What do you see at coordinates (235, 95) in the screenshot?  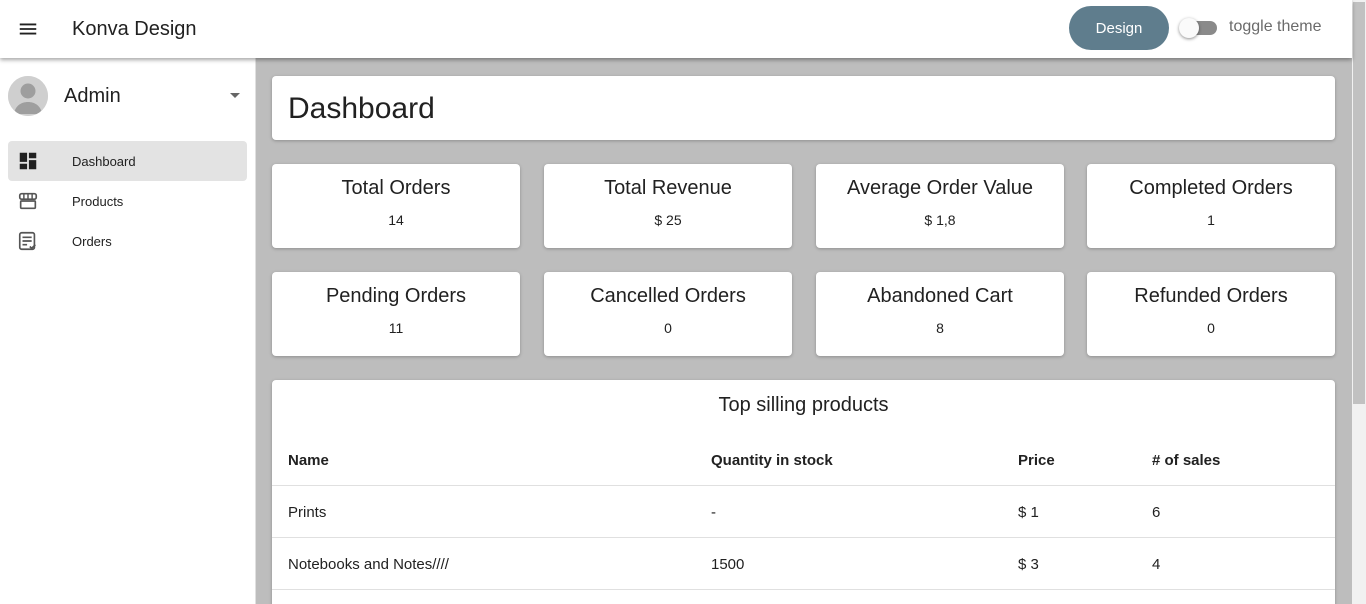 I see `dropdown-arrow-icon` at bounding box center [235, 95].